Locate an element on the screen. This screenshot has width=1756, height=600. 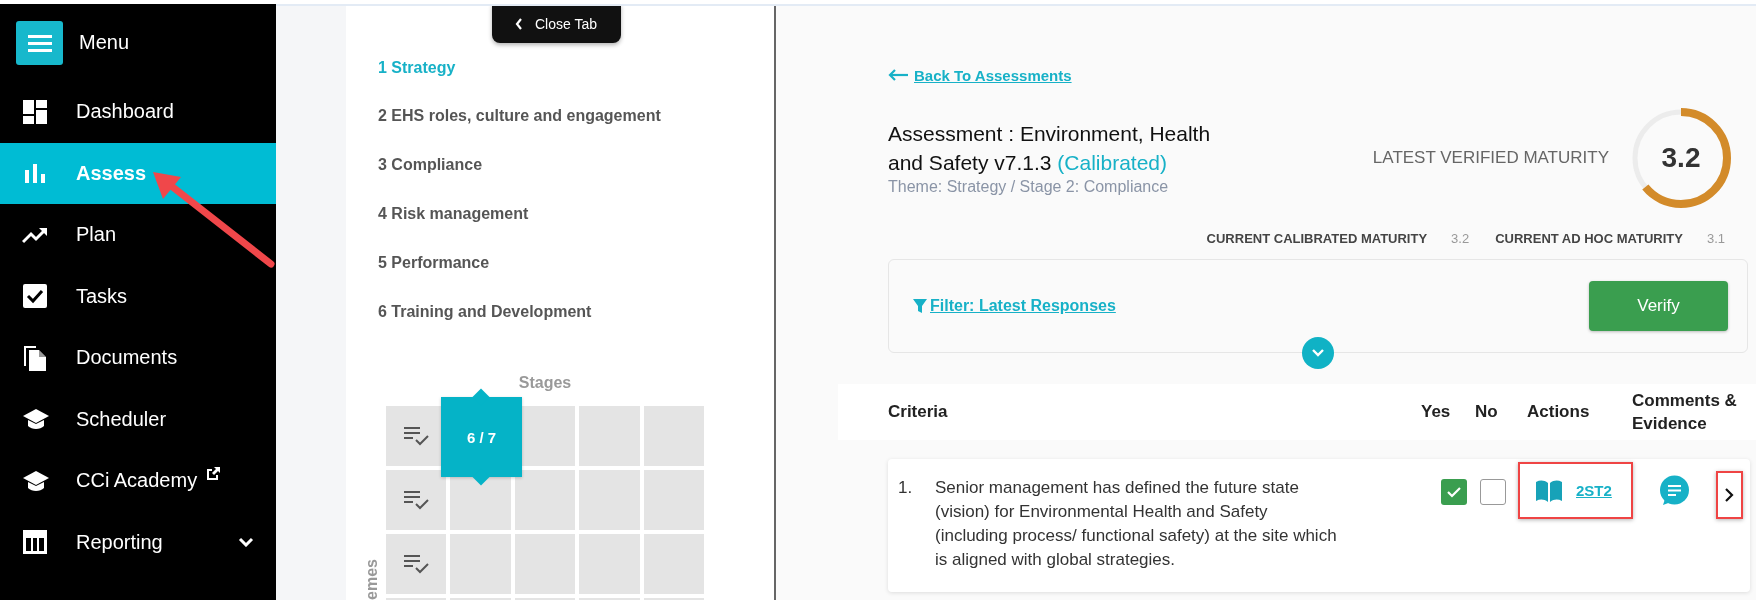
table-icon is located at coordinates (35, 542).